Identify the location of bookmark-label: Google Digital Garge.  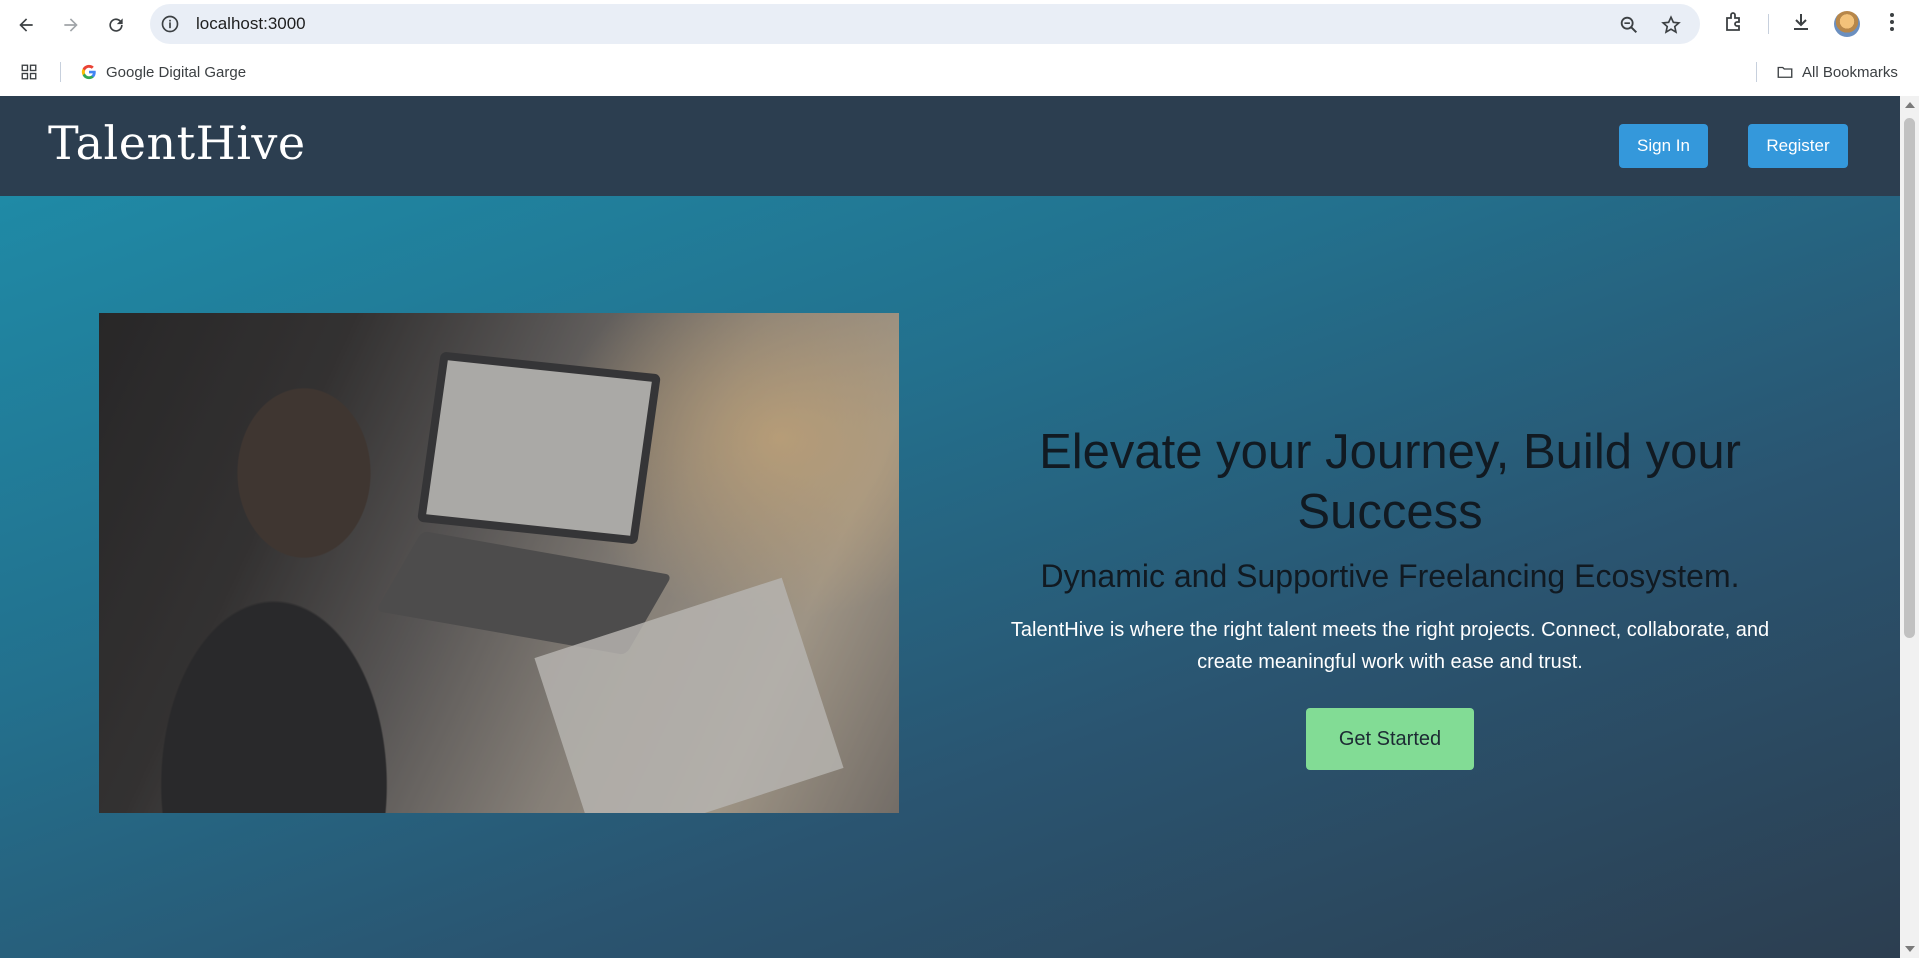
(176, 72).